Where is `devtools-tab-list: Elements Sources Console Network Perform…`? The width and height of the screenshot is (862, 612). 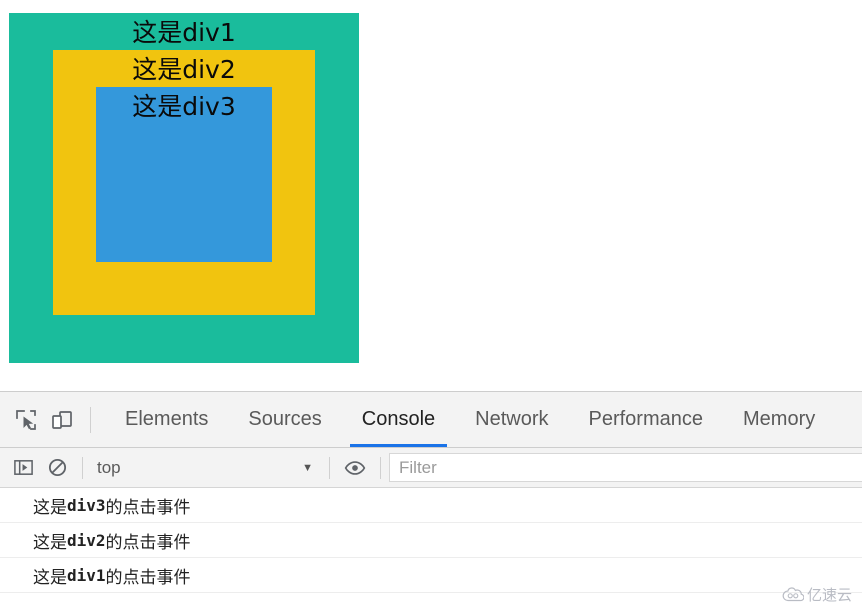 devtools-tab-list: Elements Sources Console Network Perform… is located at coordinates (470, 419).